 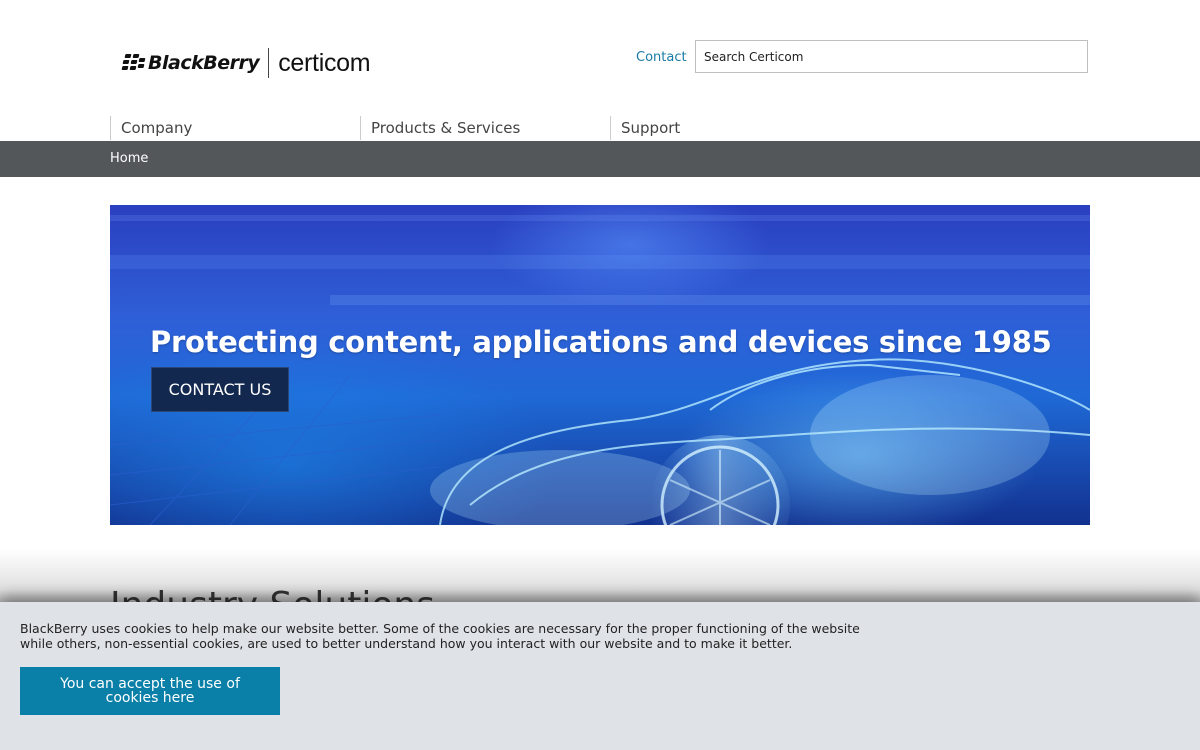 I want to click on search-input, so click(x=891, y=56).